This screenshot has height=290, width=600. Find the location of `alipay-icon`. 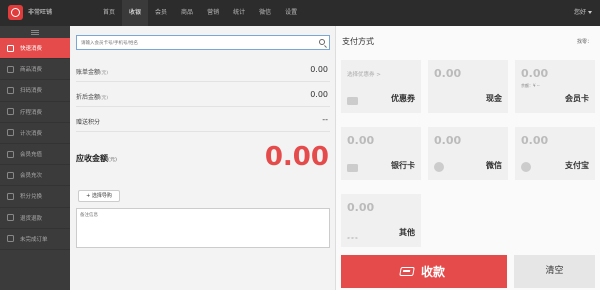

alipay-icon is located at coordinates (526, 167).